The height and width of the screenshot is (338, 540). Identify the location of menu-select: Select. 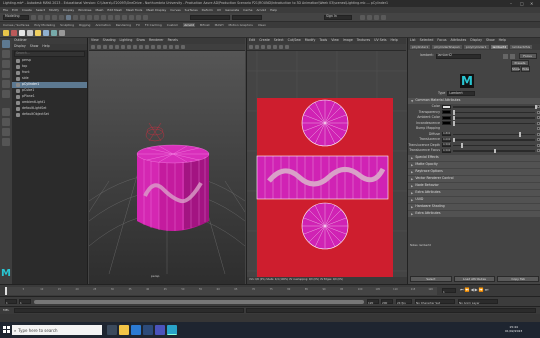
(40, 10).